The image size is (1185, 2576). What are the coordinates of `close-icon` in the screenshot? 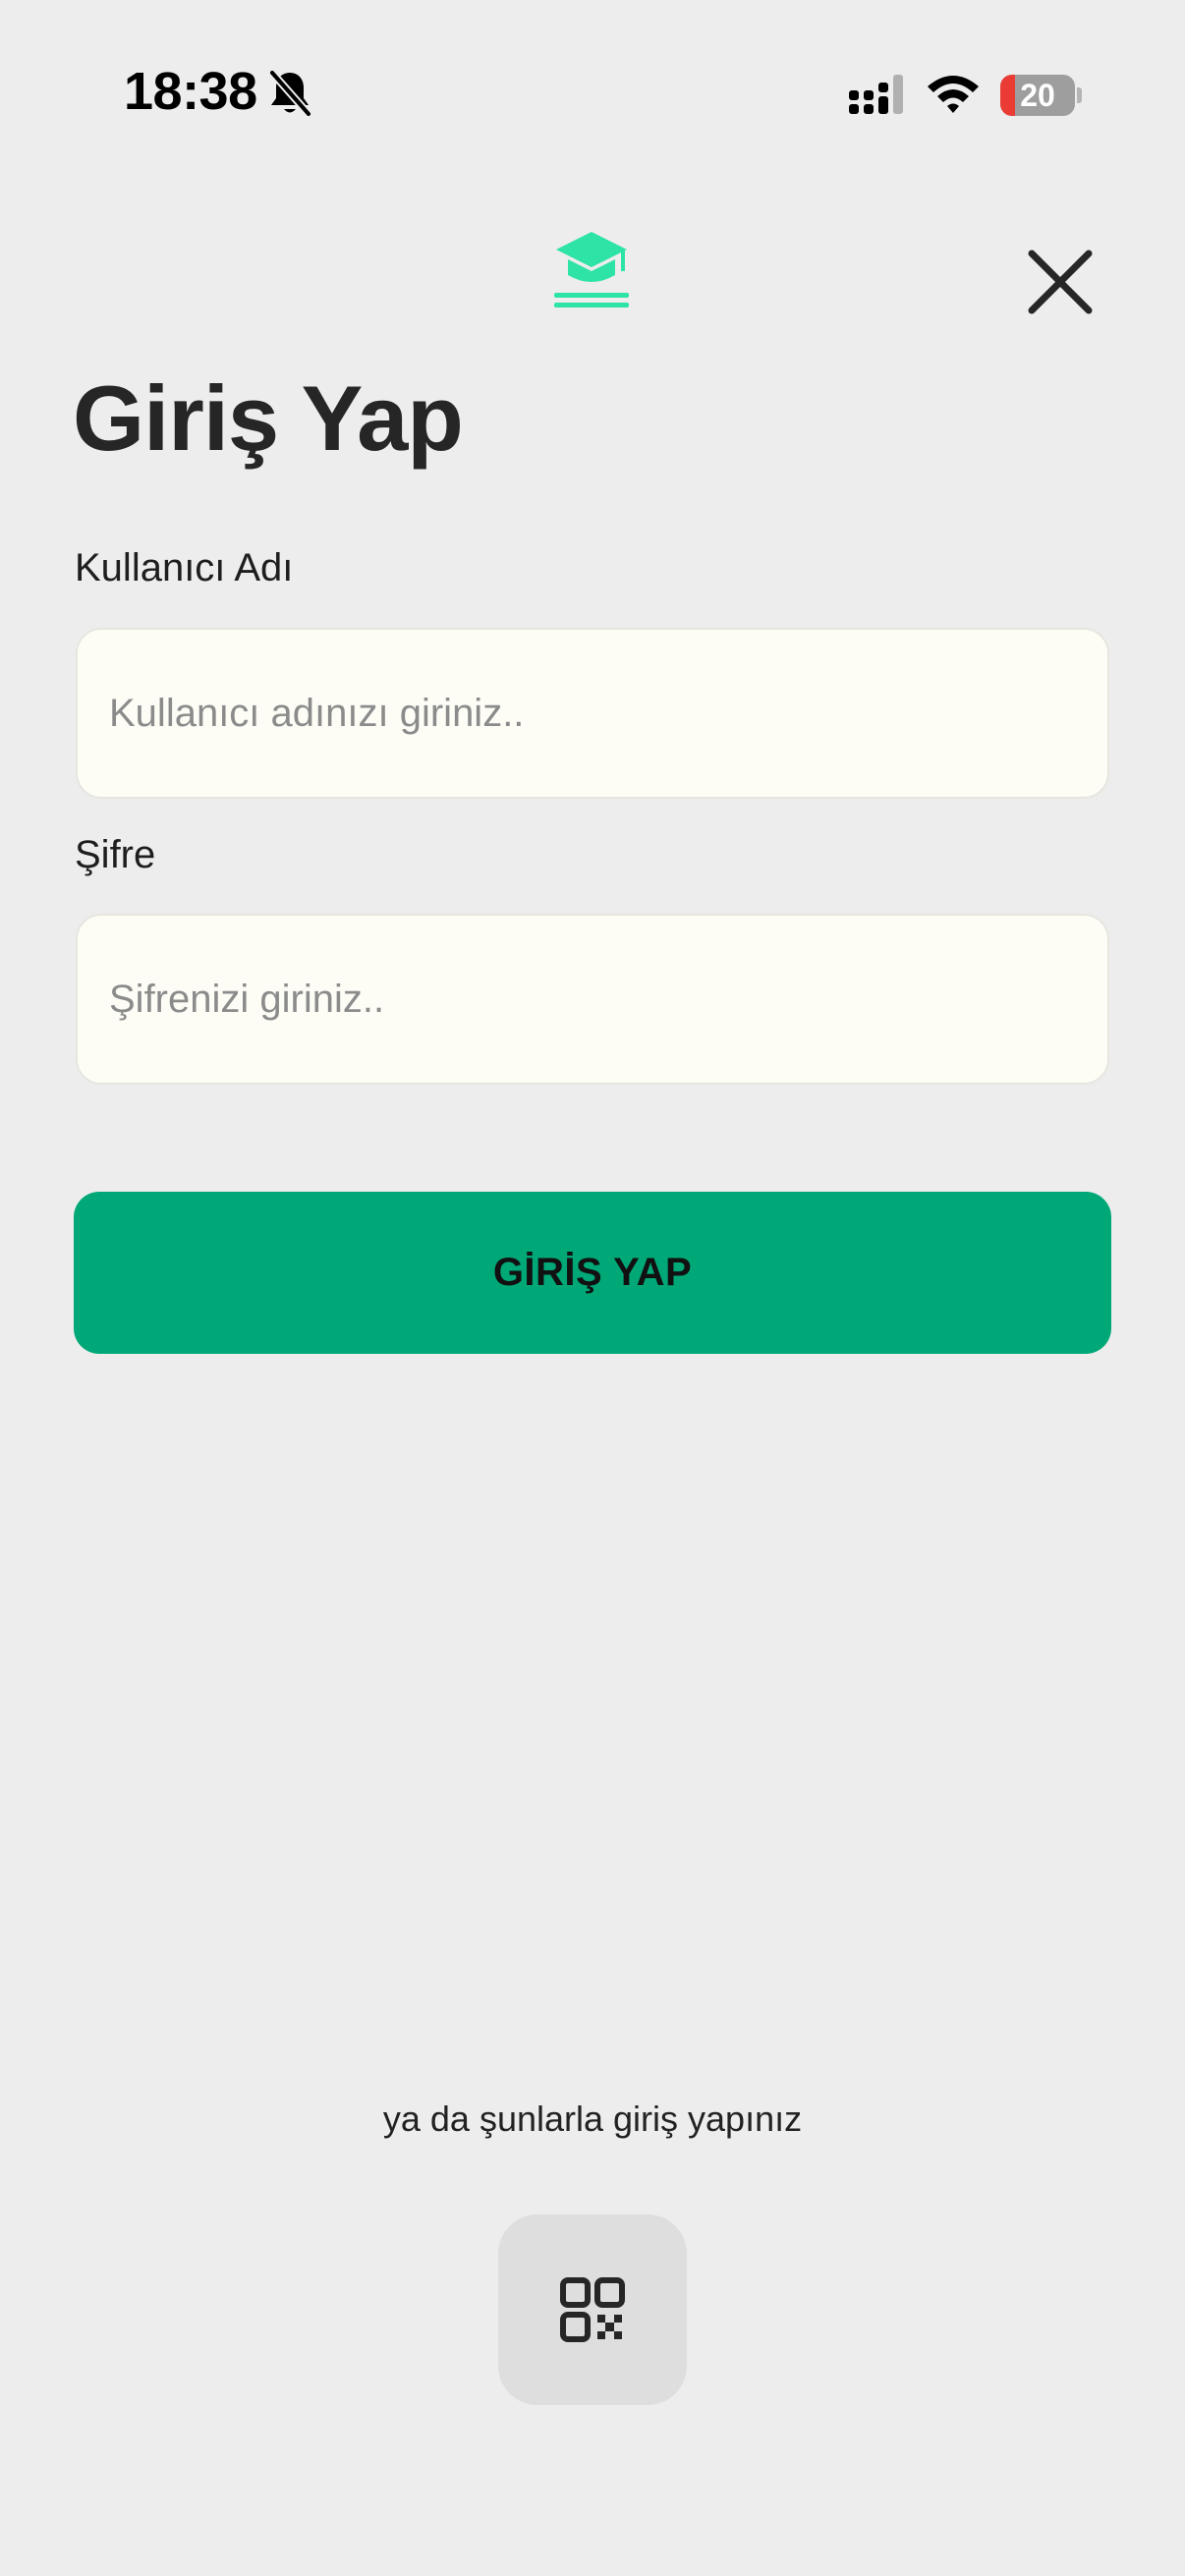 It's located at (1060, 282).